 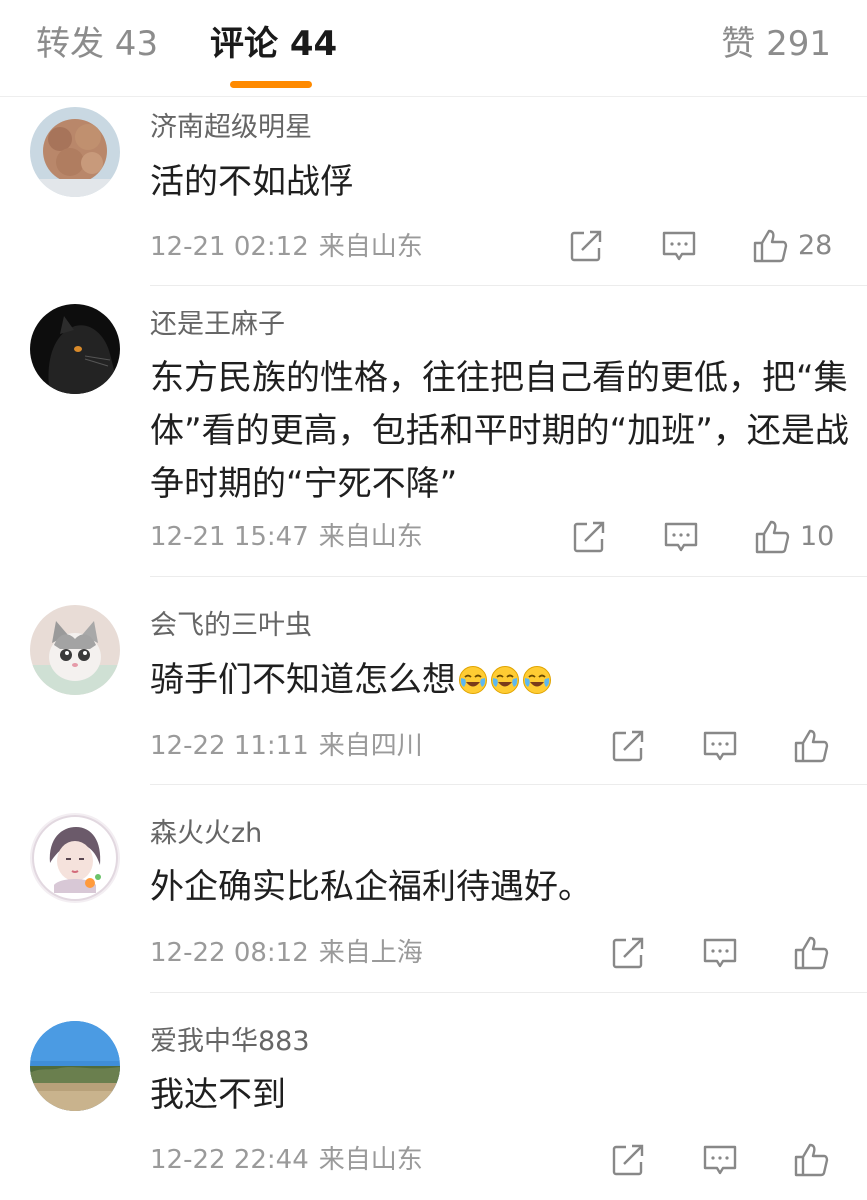 What do you see at coordinates (370, 953) in the screenshot?
I see `location: 来自上海` at bounding box center [370, 953].